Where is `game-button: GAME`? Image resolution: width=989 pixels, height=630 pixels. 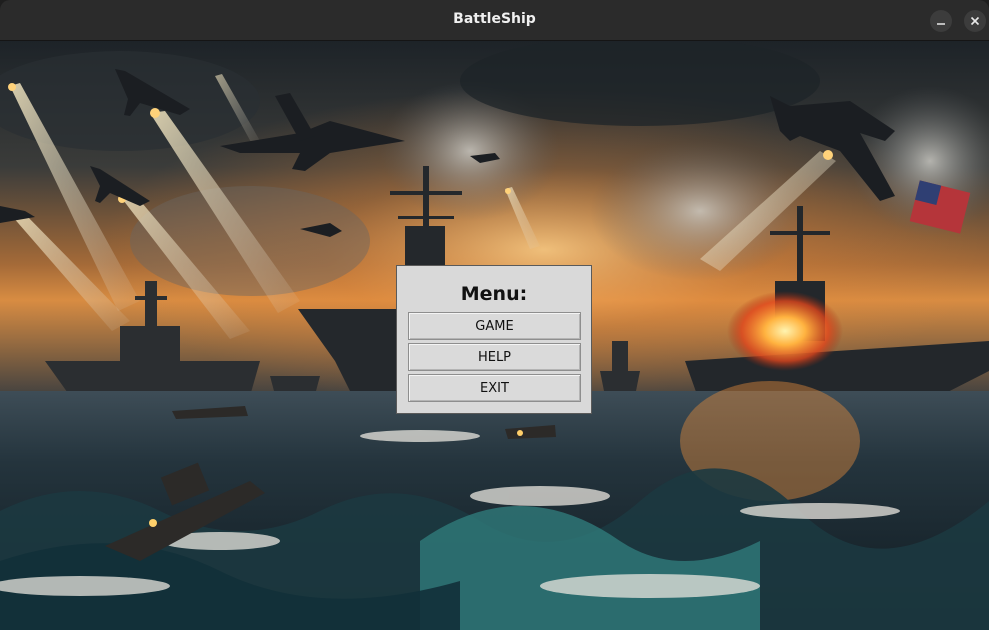 game-button: GAME is located at coordinates (494, 326).